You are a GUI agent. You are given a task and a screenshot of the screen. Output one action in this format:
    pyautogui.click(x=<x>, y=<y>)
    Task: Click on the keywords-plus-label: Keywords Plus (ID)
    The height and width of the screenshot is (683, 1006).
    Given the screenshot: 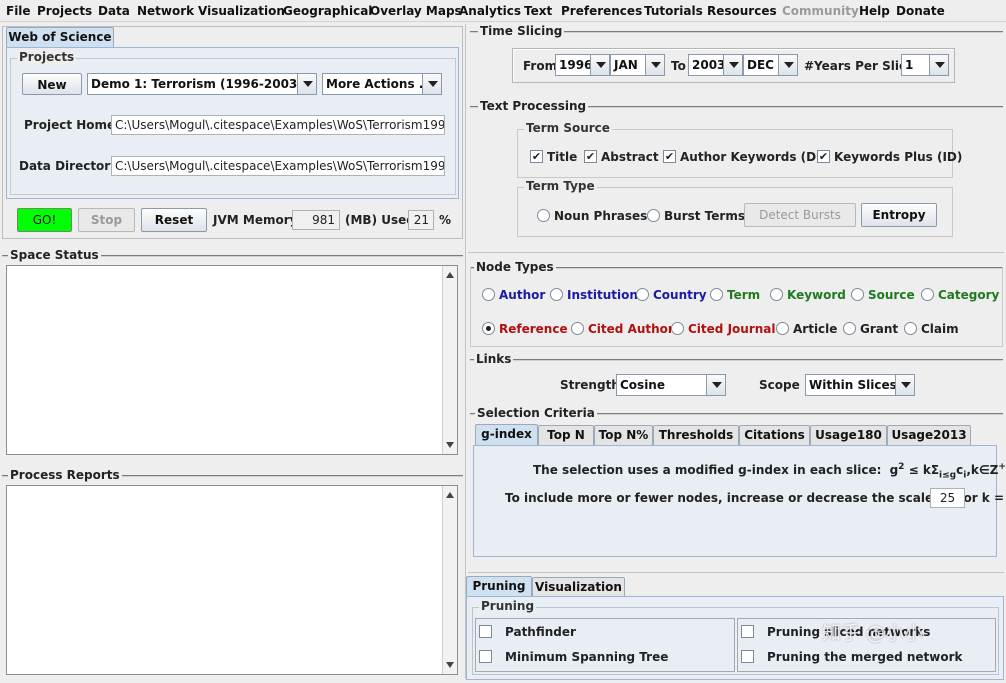 What is the action you would take?
    pyautogui.click(x=898, y=157)
    